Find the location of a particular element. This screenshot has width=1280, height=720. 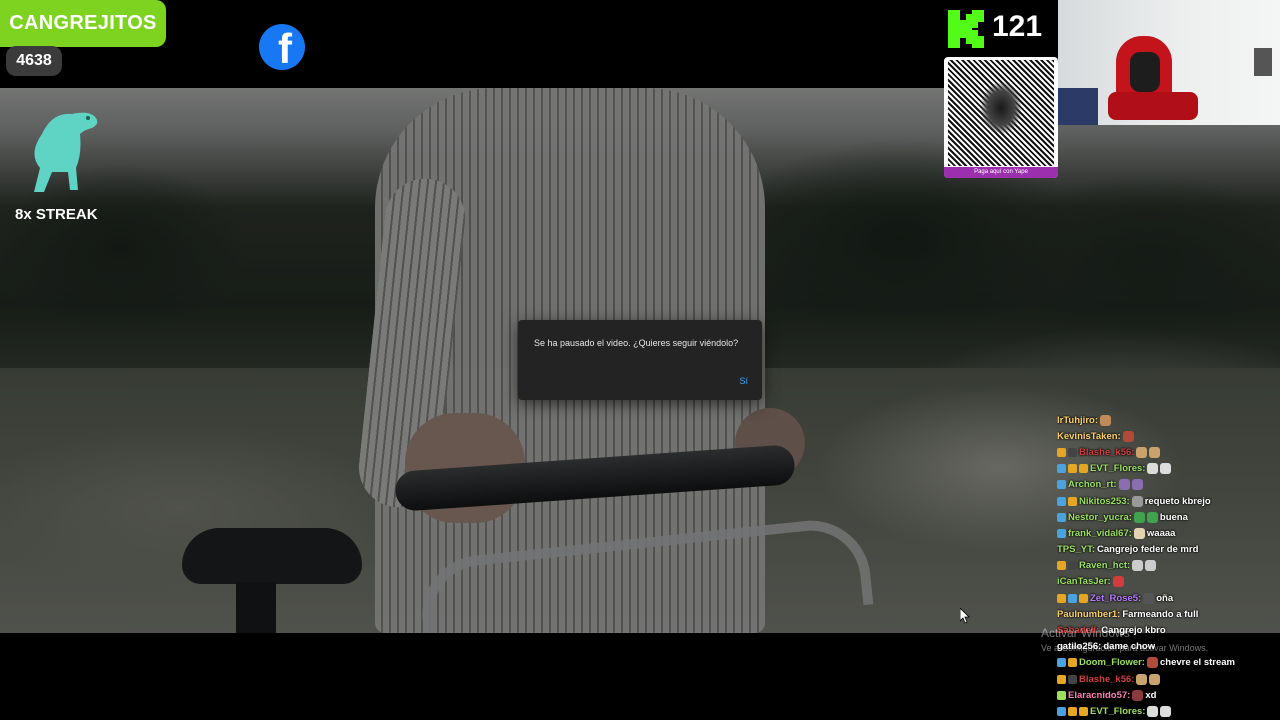

chat-message: Zet_Rose5: oña is located at coordinates (1168, 598).